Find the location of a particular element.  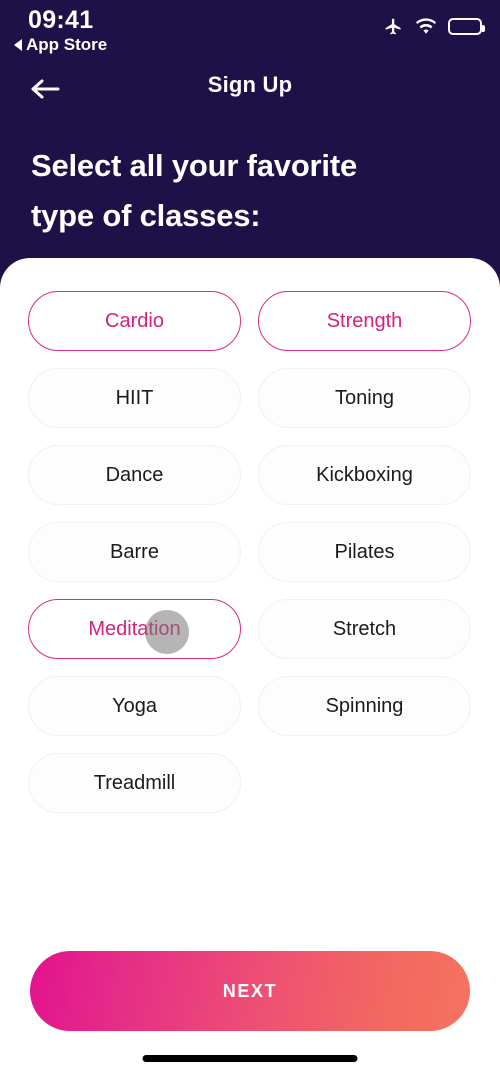

chip-yoga: Yoga is located at coordinates (134, 706).